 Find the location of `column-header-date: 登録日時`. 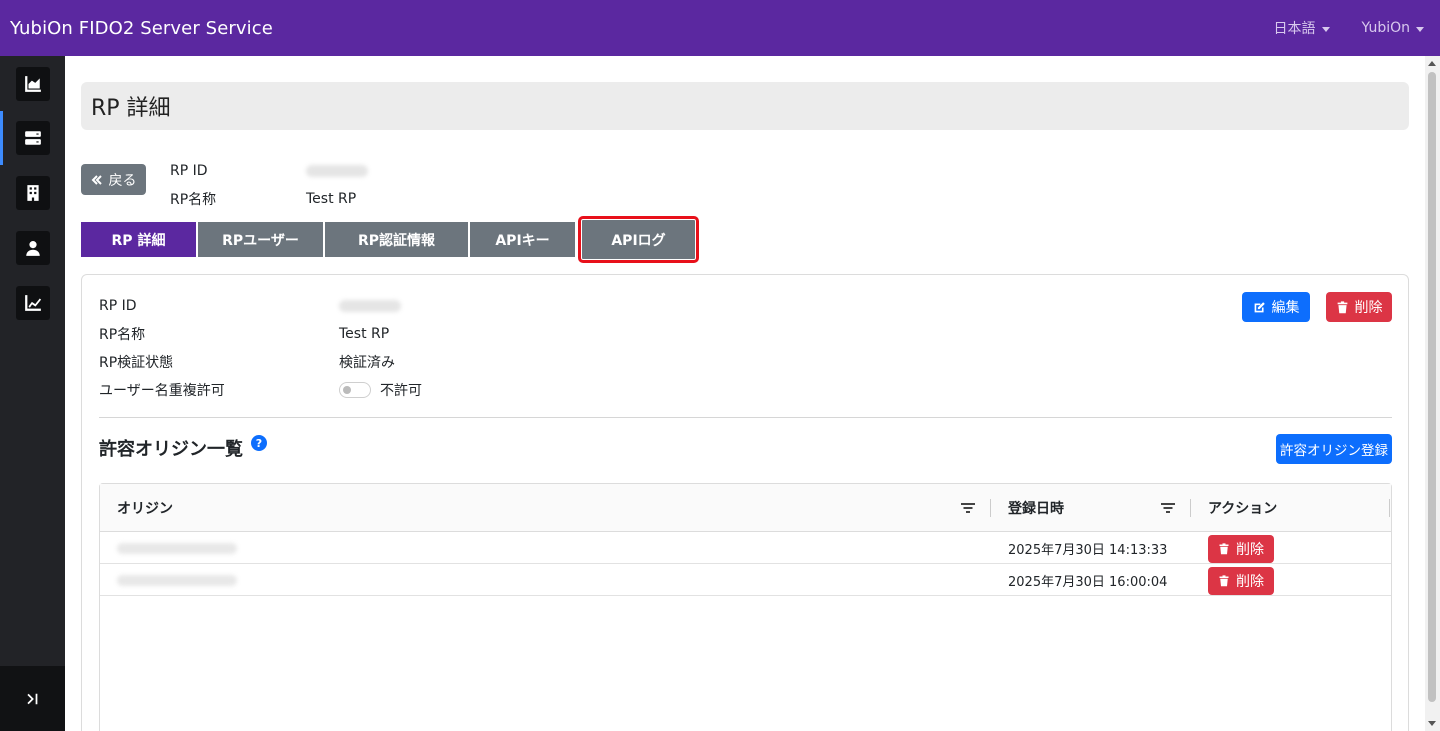

column-header-date: 登録日時 is located at coordinates (1036, 508).